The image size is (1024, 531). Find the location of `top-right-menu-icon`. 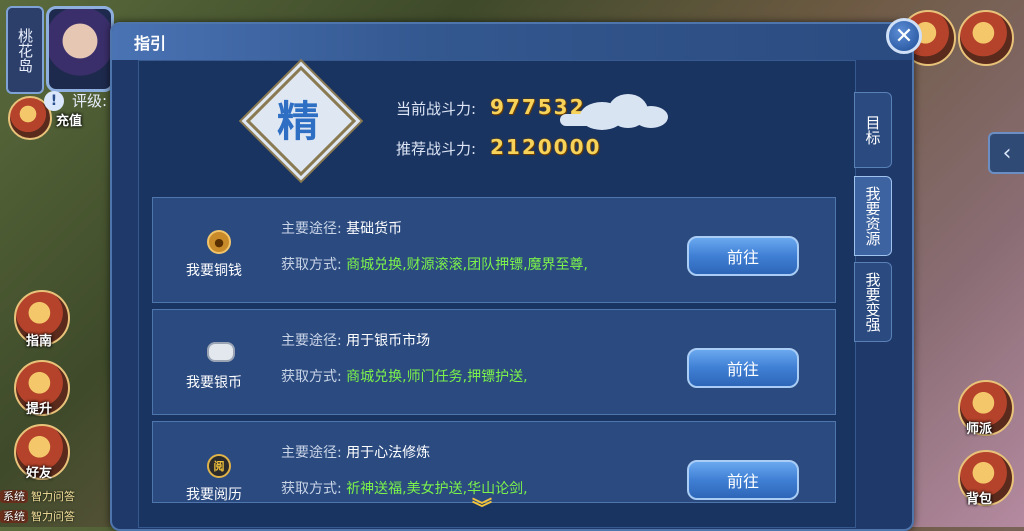

top-right-menu-icon is located at coordinates (986, 38).